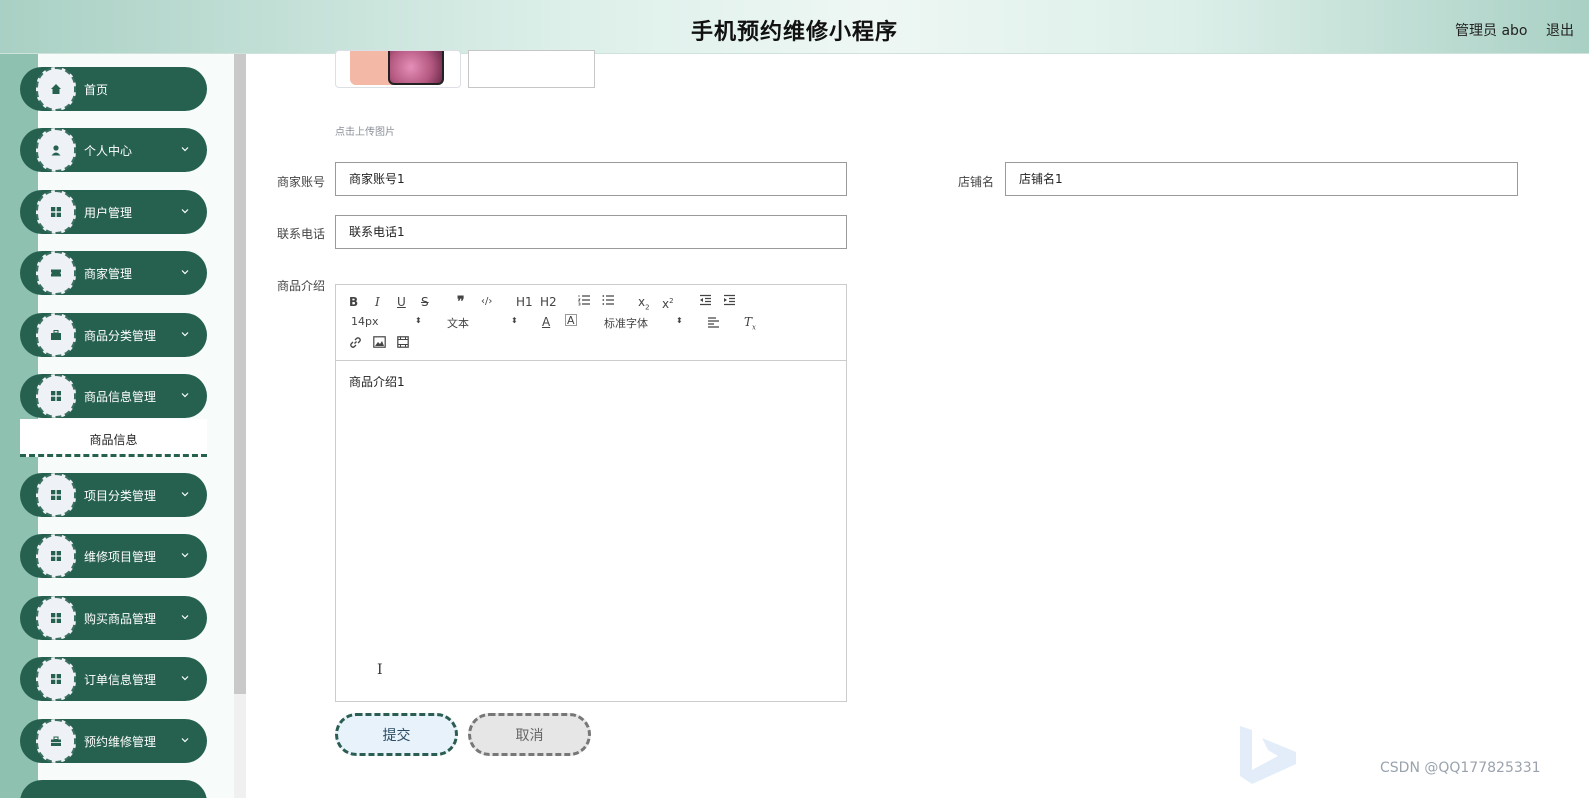 The width and height of the screenshot is (1589, 798). I want to click on sidebar-item-label: 项目分类管理, so click(120, 496).